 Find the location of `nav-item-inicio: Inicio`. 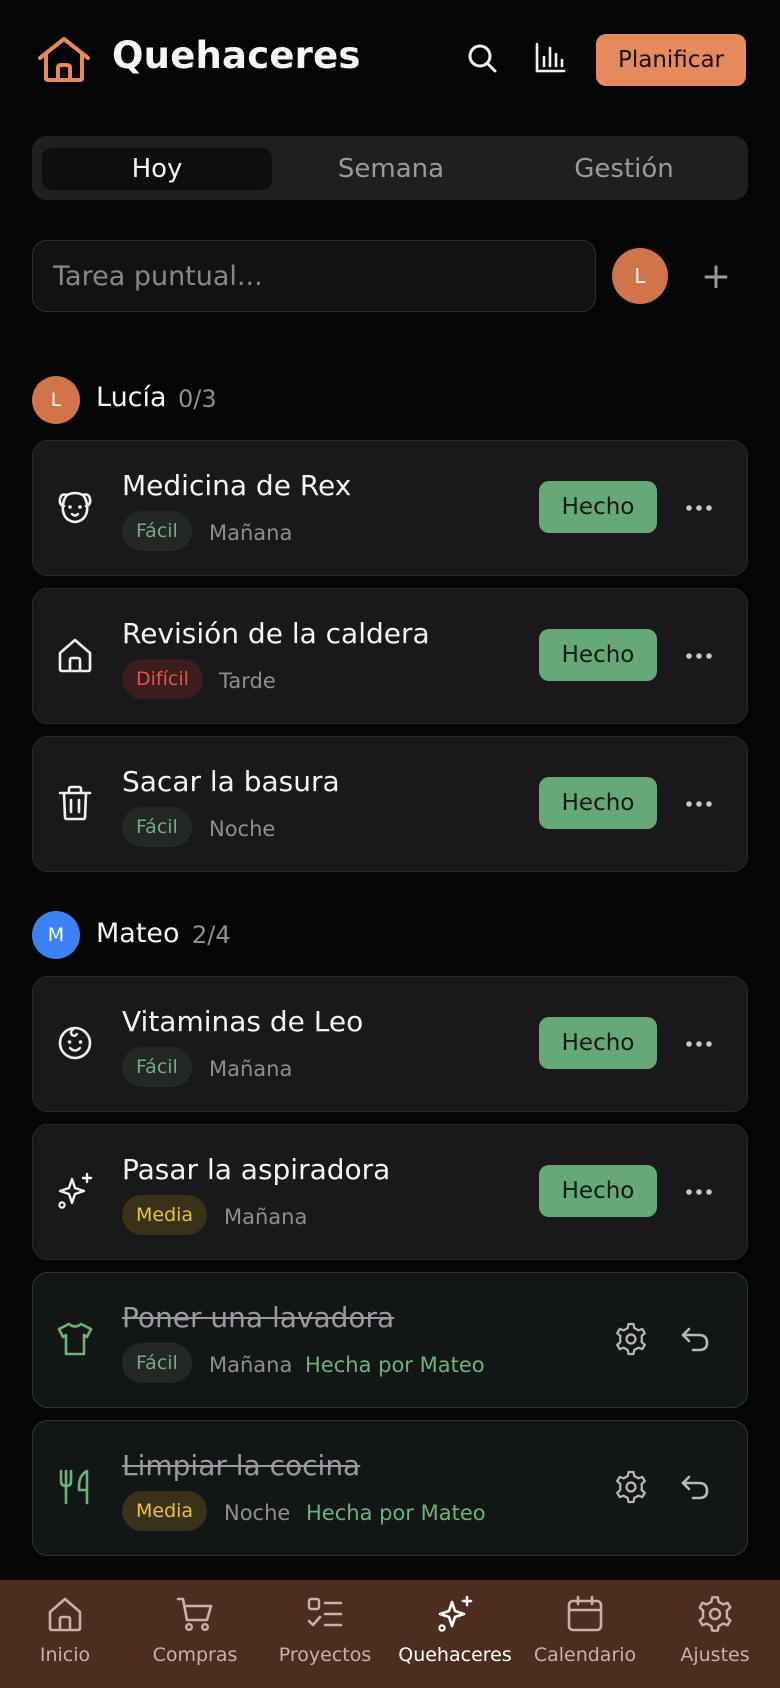

nav-item-inicio: Inicio is located at coordinates (65, 1634).